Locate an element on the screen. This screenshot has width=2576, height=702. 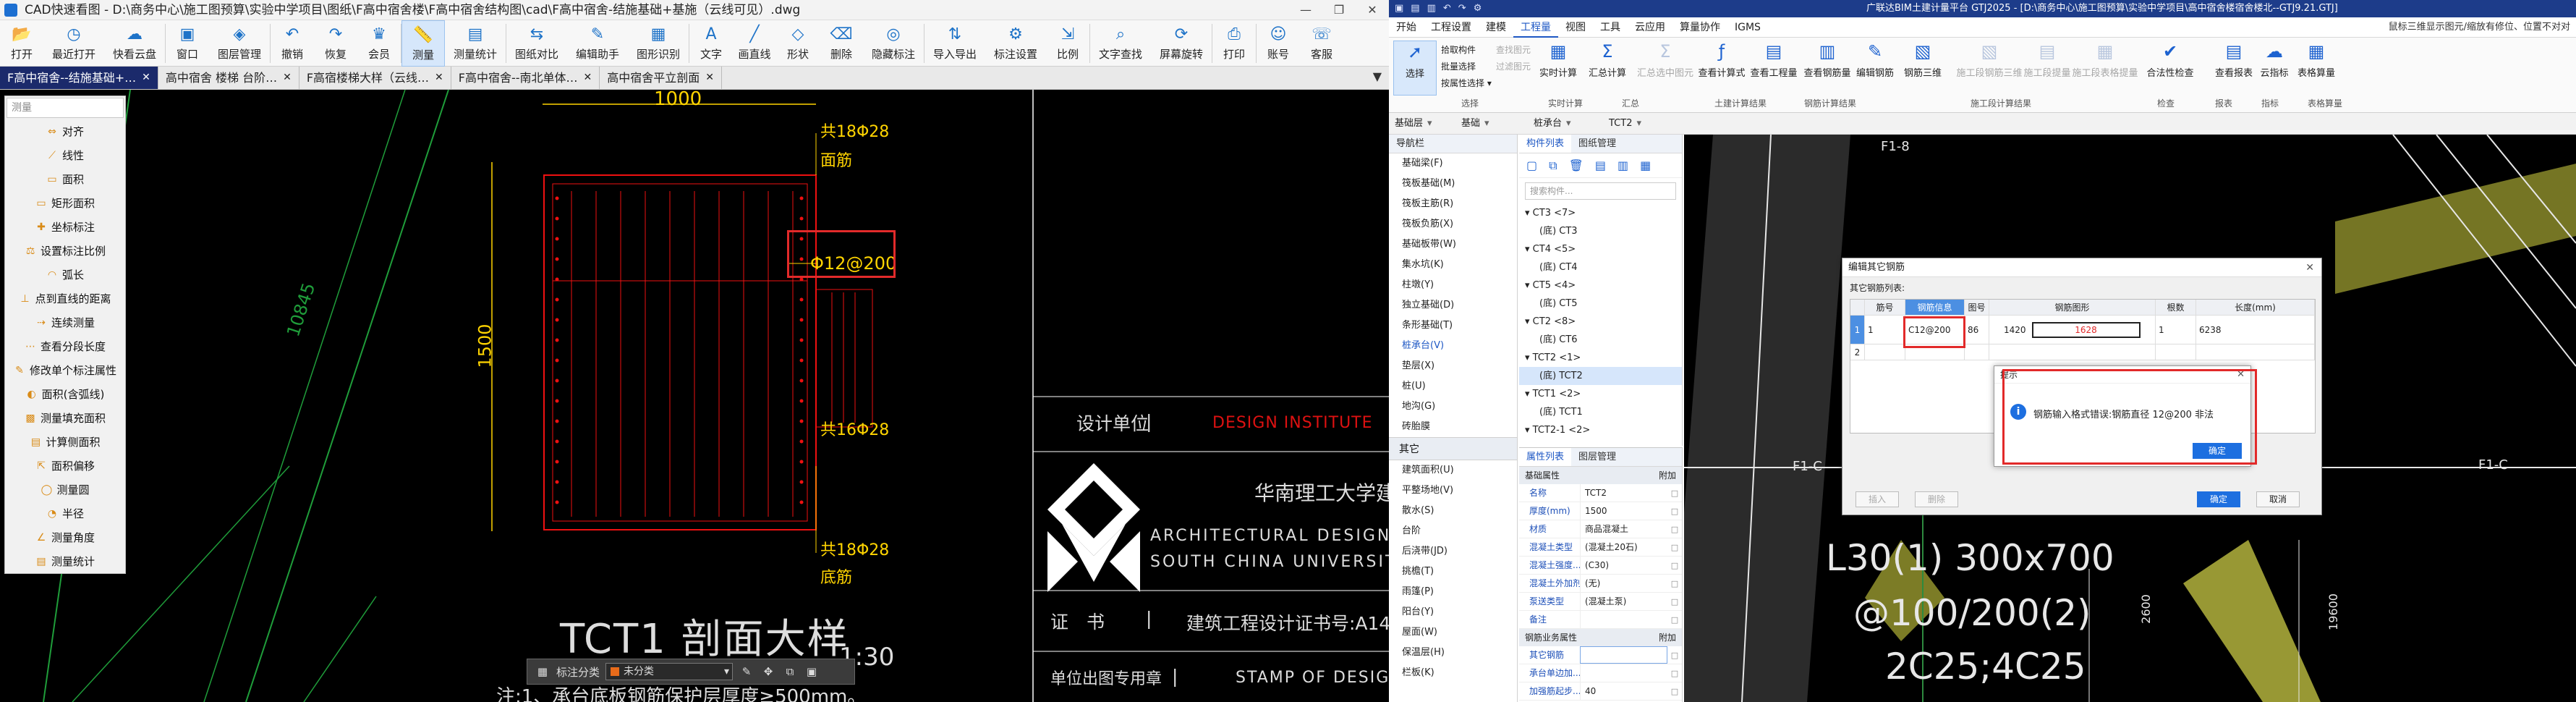
ribbon-hide-button: ◎ 隐藏标注 is located at coordinates (893, 43).